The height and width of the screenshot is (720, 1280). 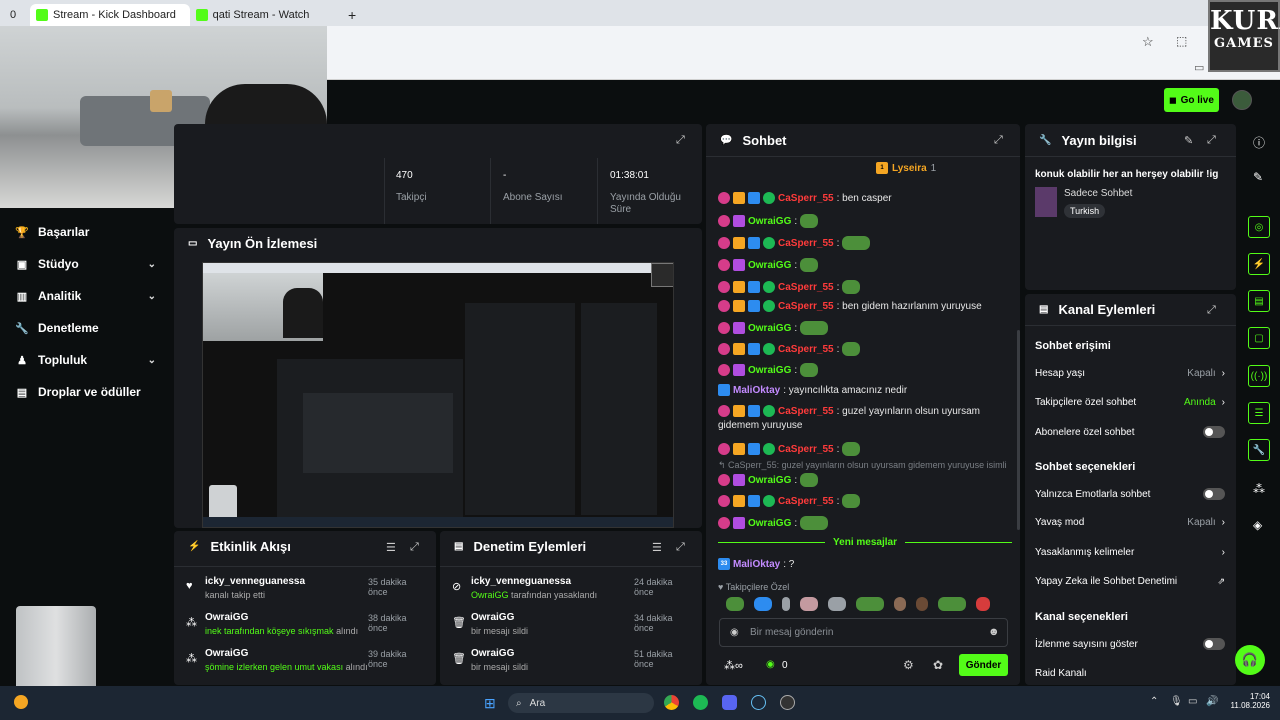 I want to click on rail-wrench-button: 🔧, so click(x=1259, y=450).